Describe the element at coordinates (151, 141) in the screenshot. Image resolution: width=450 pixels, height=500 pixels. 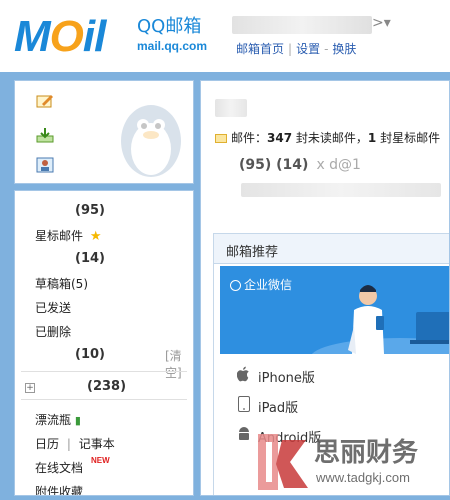
I see `qq-penguin-icon` at that location.